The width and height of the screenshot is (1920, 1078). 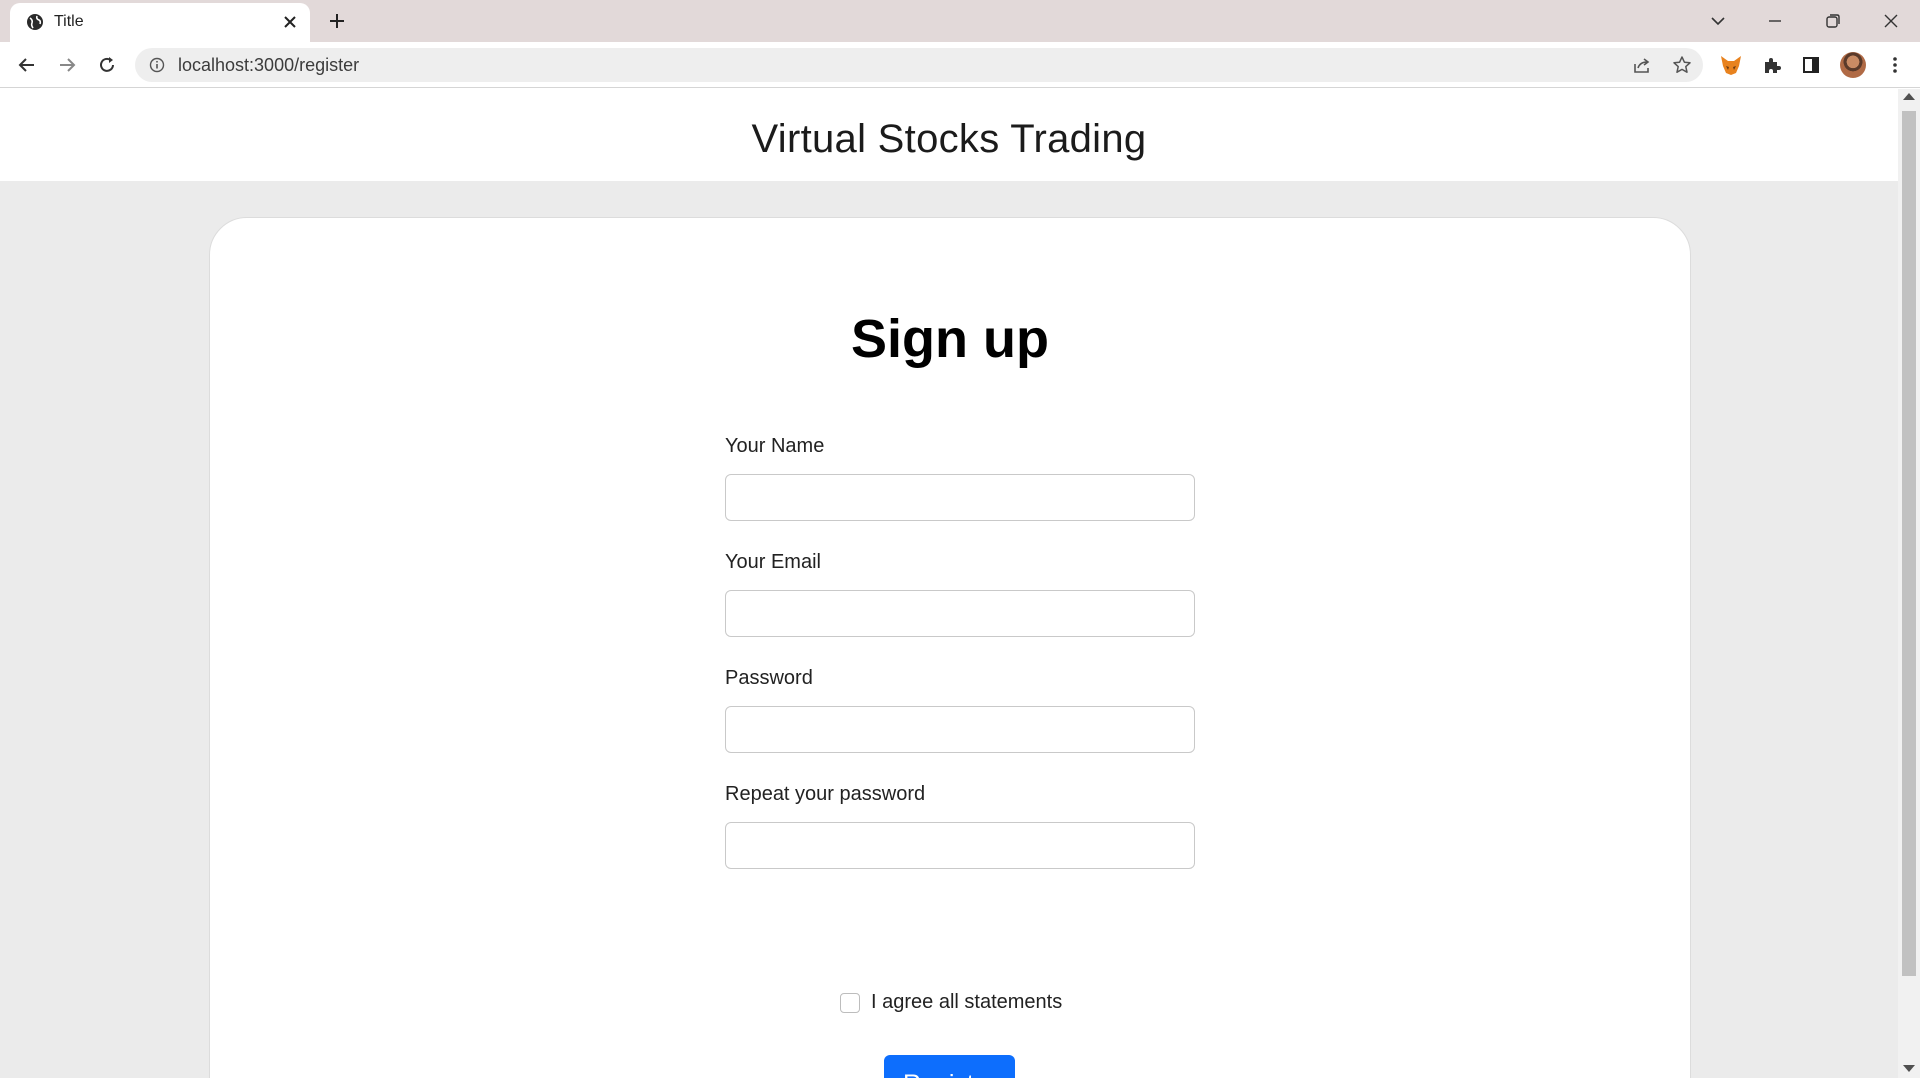 I want to click on kebab-menu-icon, so click(x=1895, y=65).